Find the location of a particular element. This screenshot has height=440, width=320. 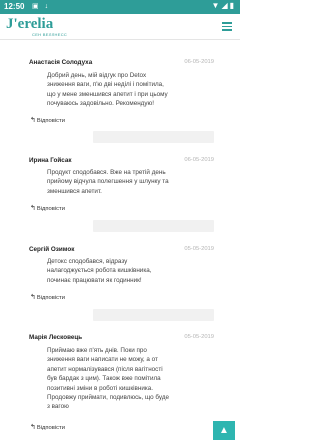

download-icon: ↓ is located at coordinates (47, 6).